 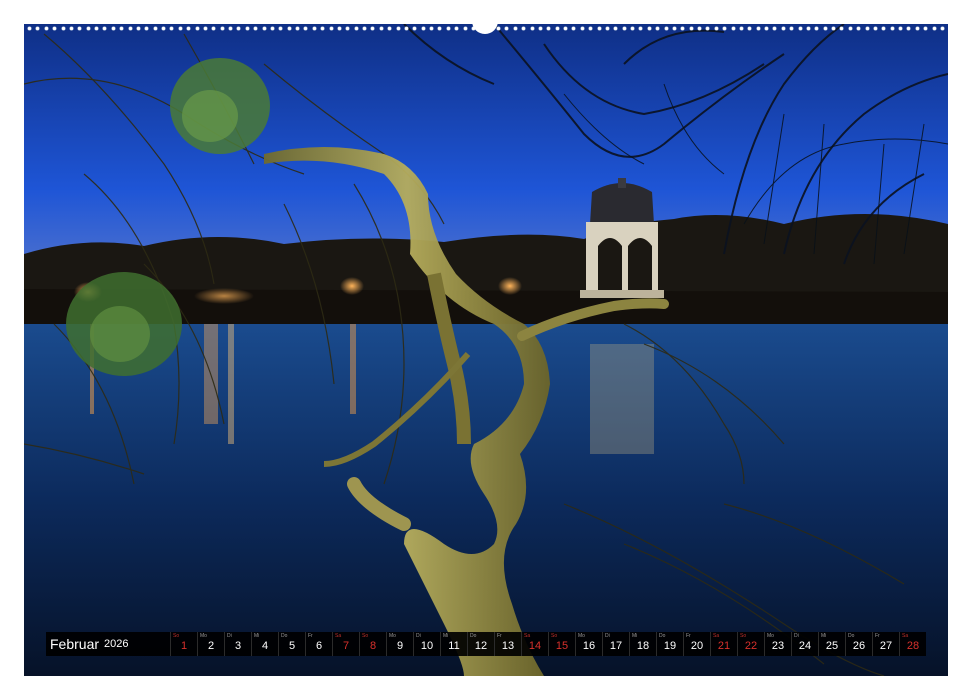 I want to click on day-number: 27, so click(x=886, y=646).